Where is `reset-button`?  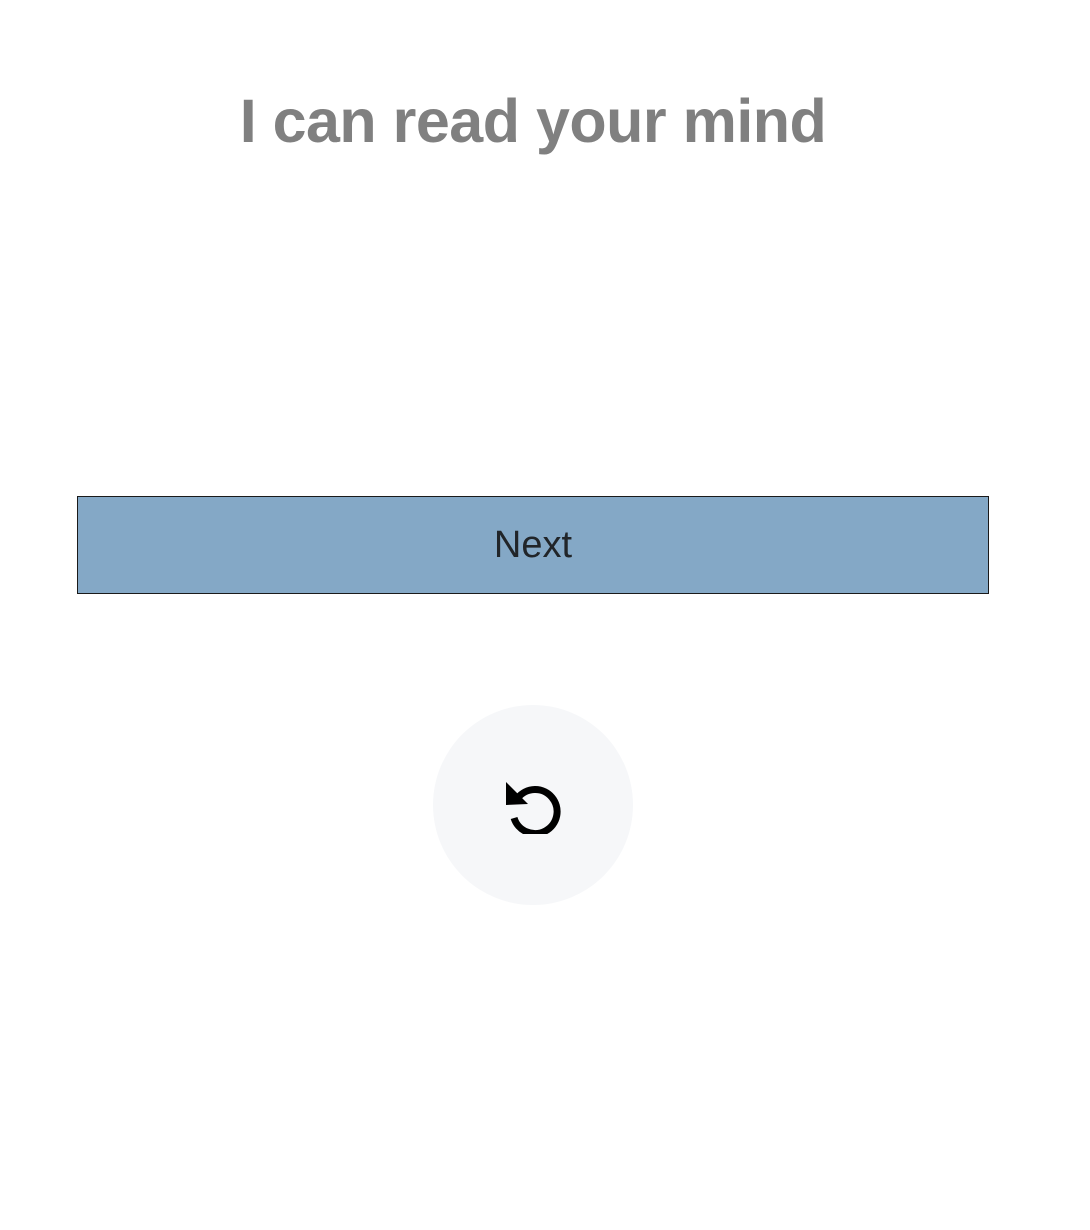
reset-button is located at coordinates (533, 805).